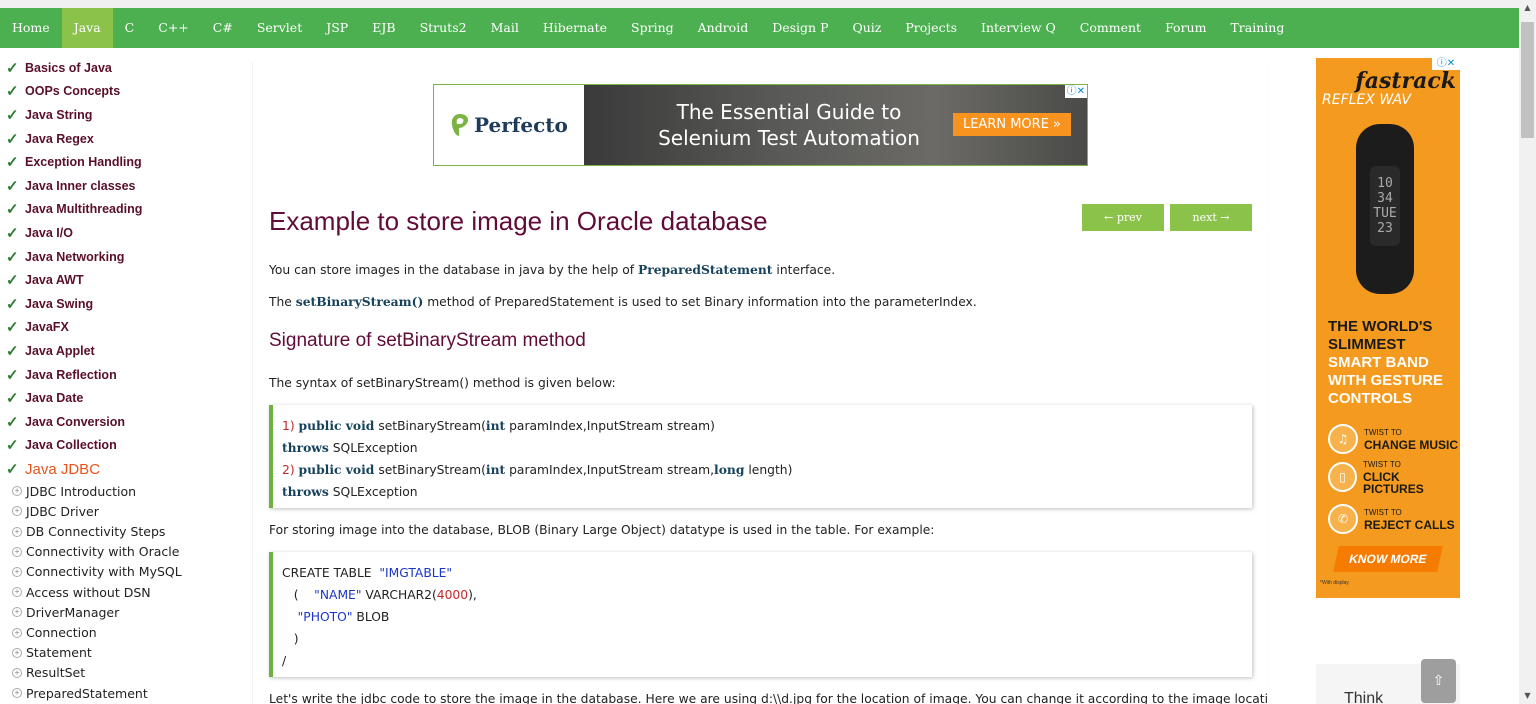  Describe the element at coordinates (75, 256) in the screenshot. I see `sidebar-item-label: Java Networking` at that location.